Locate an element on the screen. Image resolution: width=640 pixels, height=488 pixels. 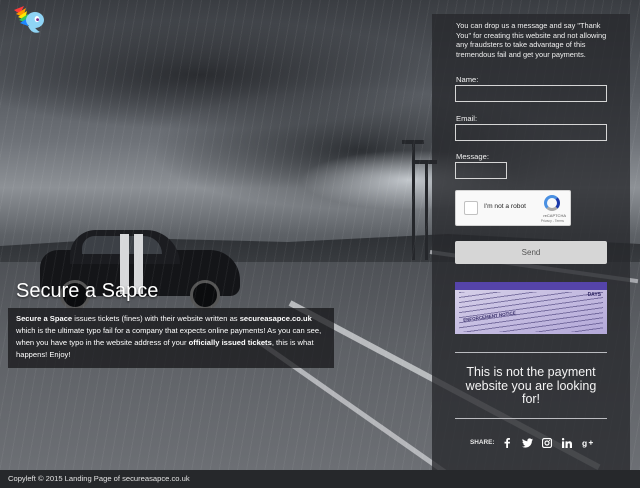
ticket-print is located at coordinates (531, 312).